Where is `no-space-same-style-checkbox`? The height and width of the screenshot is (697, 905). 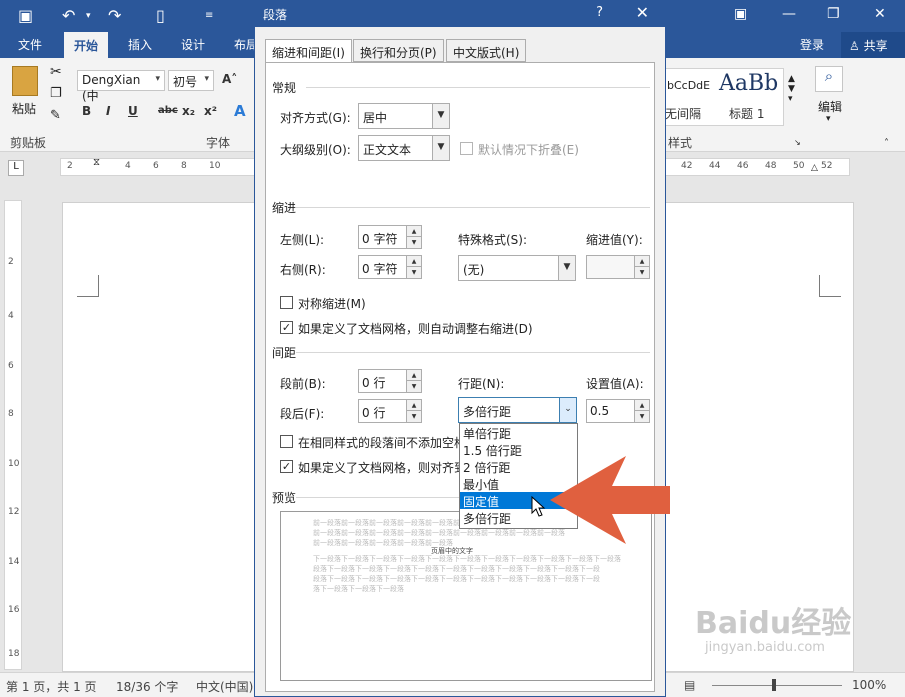 no-space-same-style-checkbox is located at coordinates (286, 441).